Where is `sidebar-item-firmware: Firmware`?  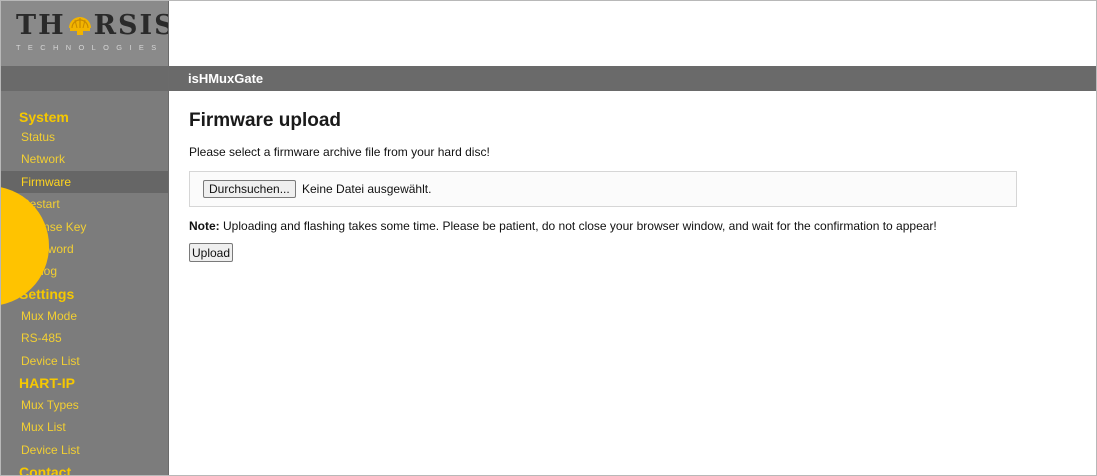
sidebar-item-firmware: Firmware is located at coordinates (84, 182).